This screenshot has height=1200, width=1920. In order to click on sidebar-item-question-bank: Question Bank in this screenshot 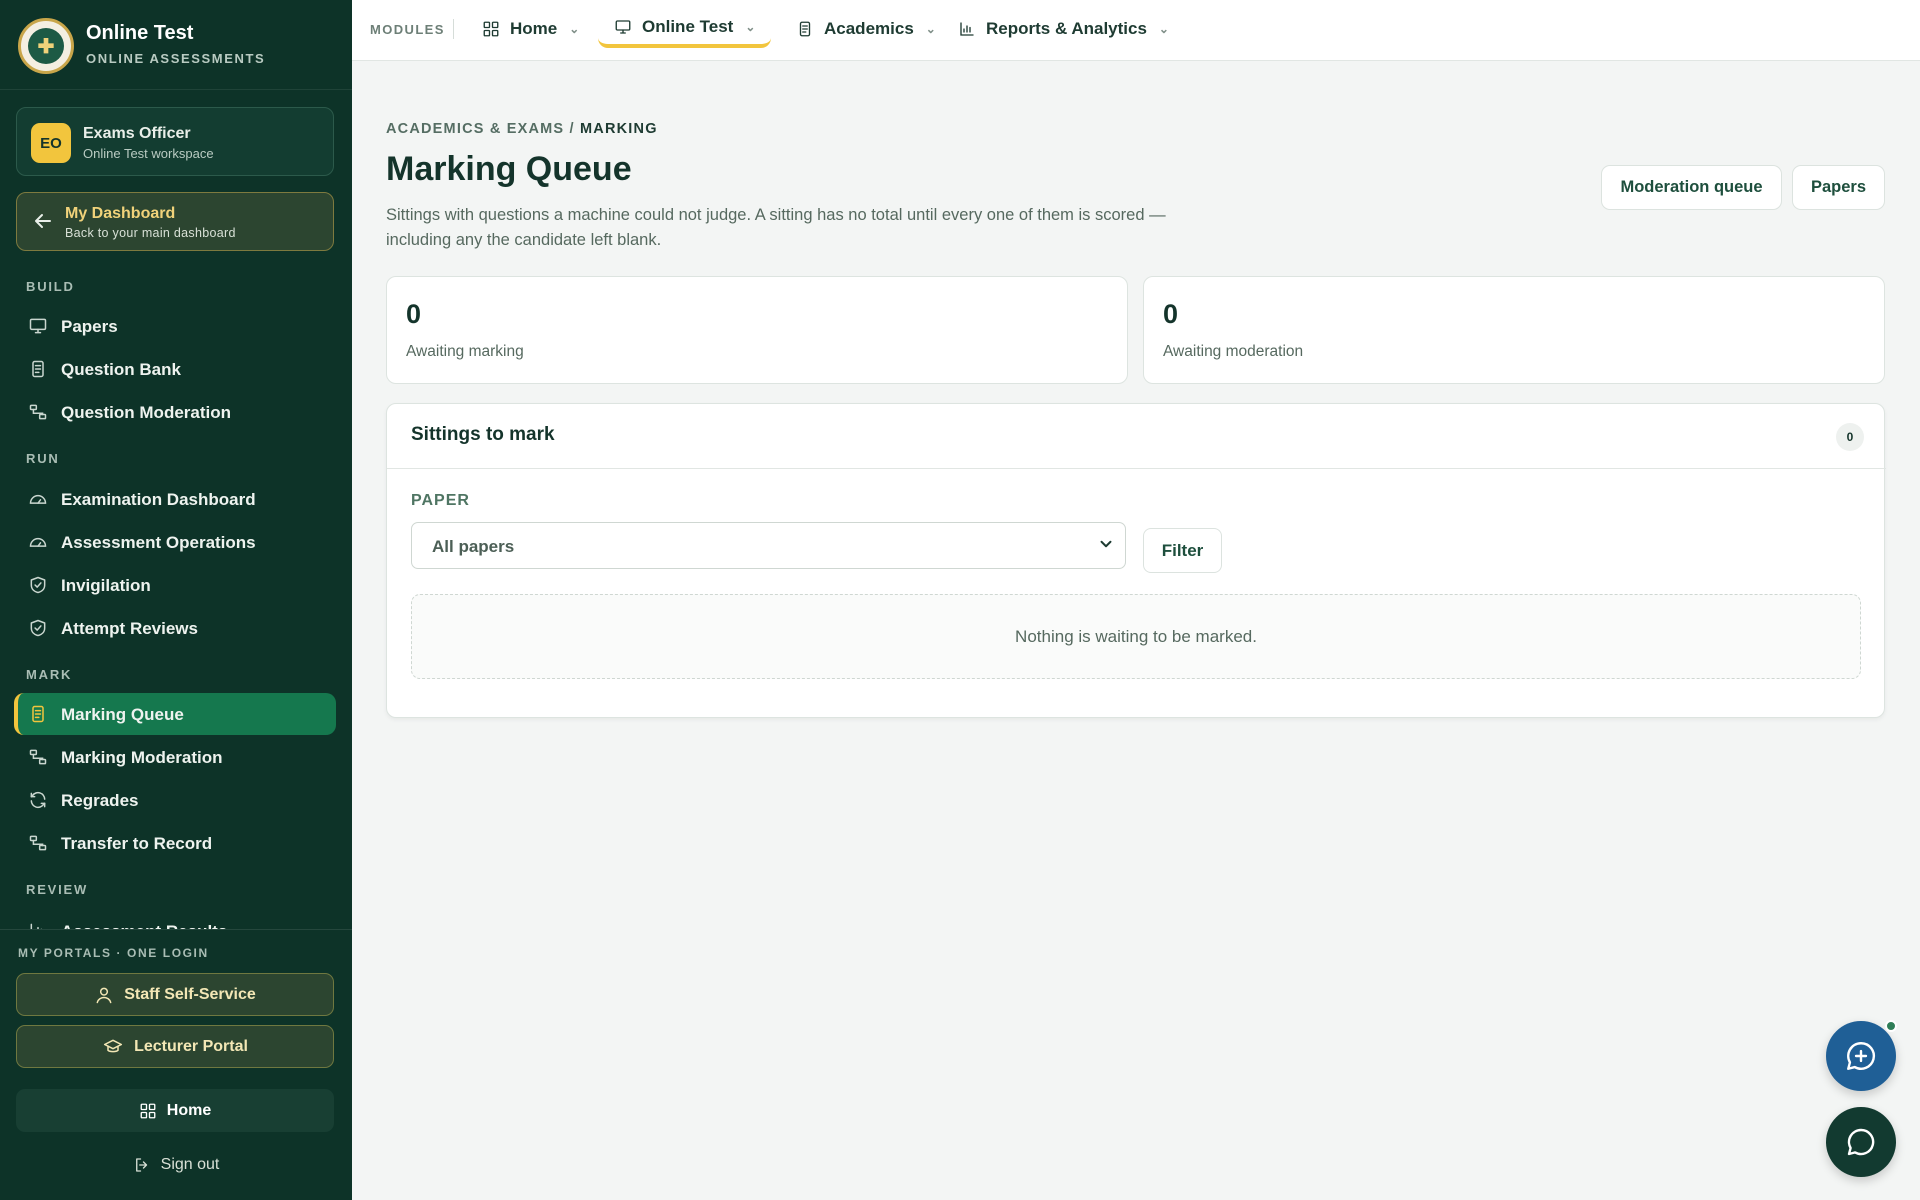, I will do `click(175, 369)`.